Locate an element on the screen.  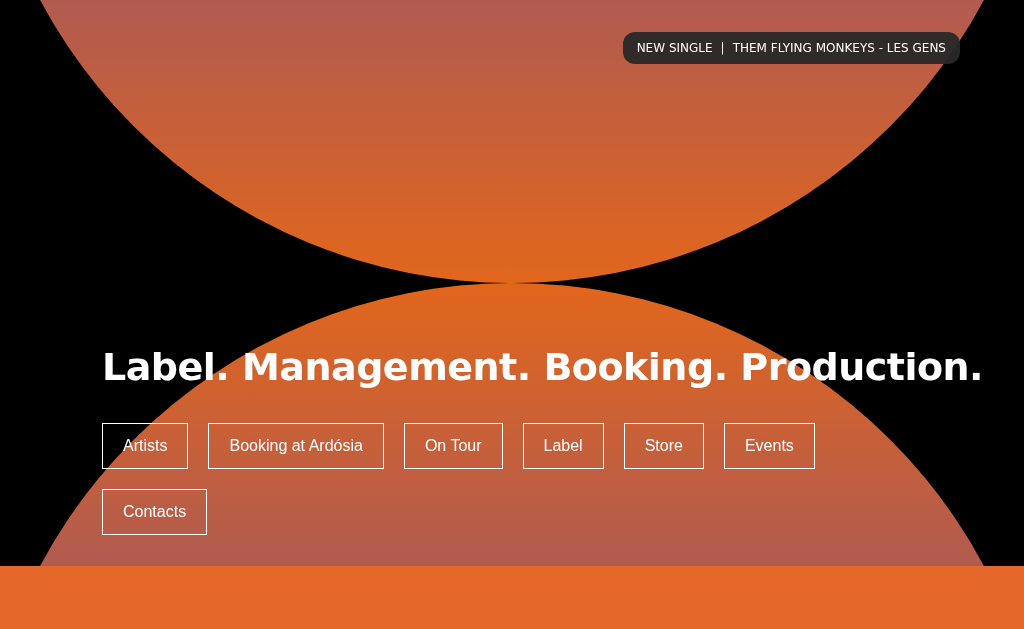
nav-button: Contacts is located at coordinates (155, 512).